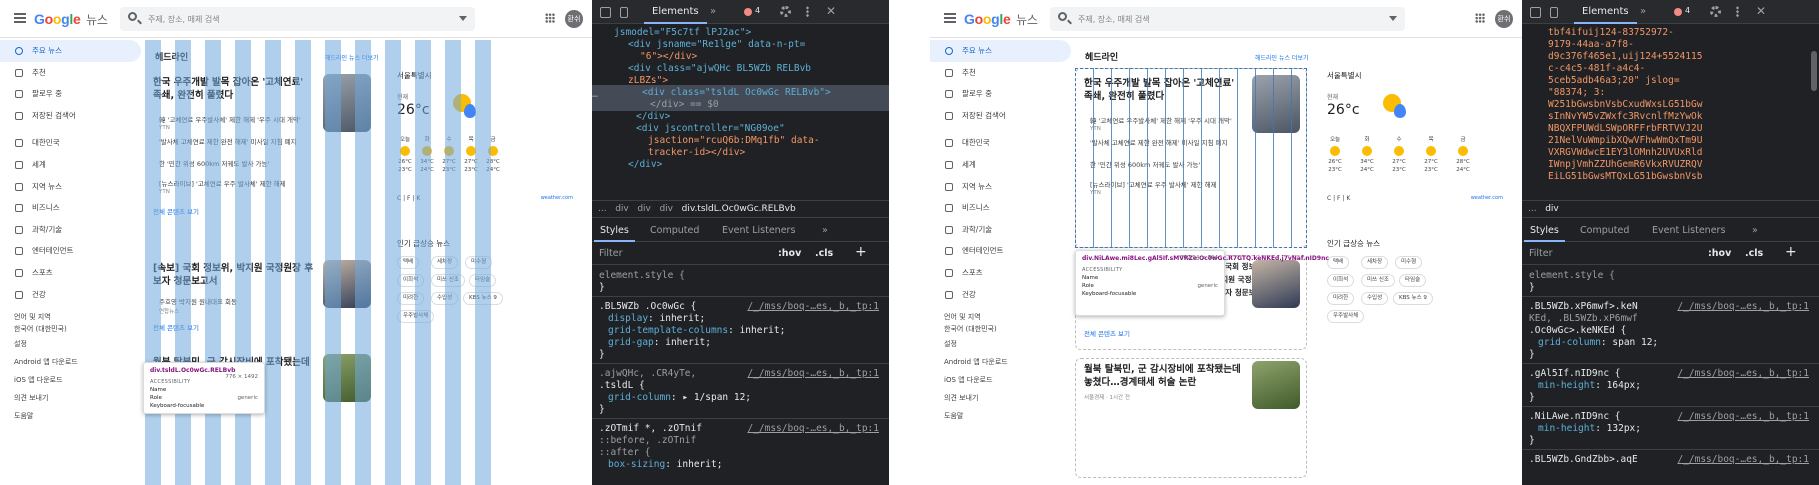  What do you see at coordinates (1625, 105) in the screenshot?
I see `dom-line: W251bGwsbnVsbCxudWxsLG51bGw` at bounding box center [1625, 105].